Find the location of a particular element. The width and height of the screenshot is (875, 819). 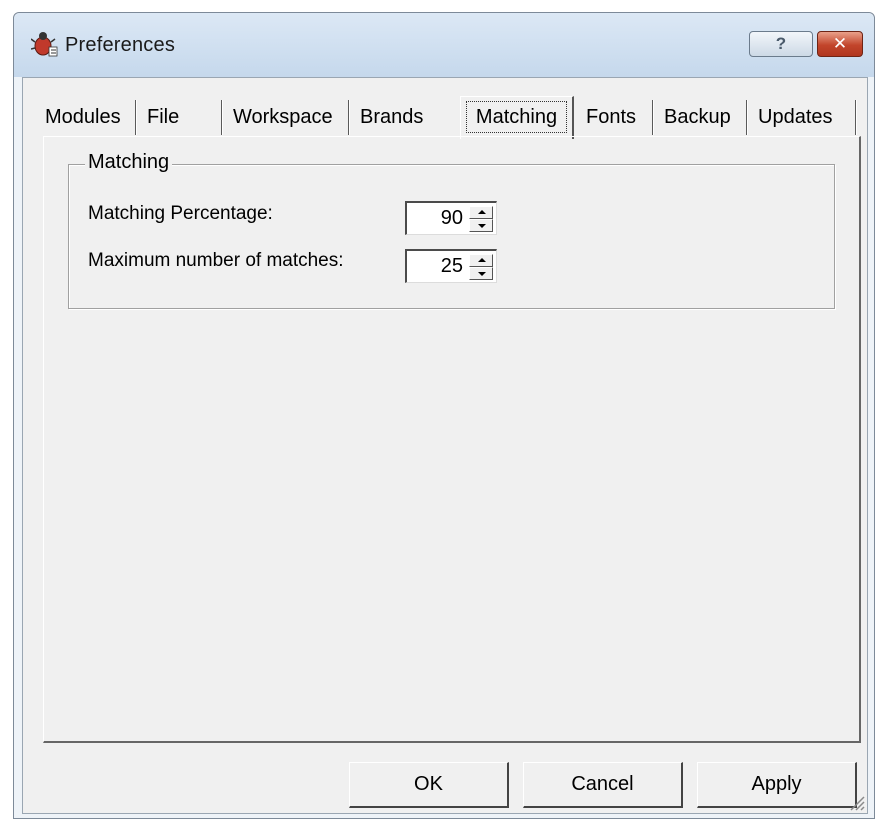

apply-button: Apply is located at coordinates (777, 785).